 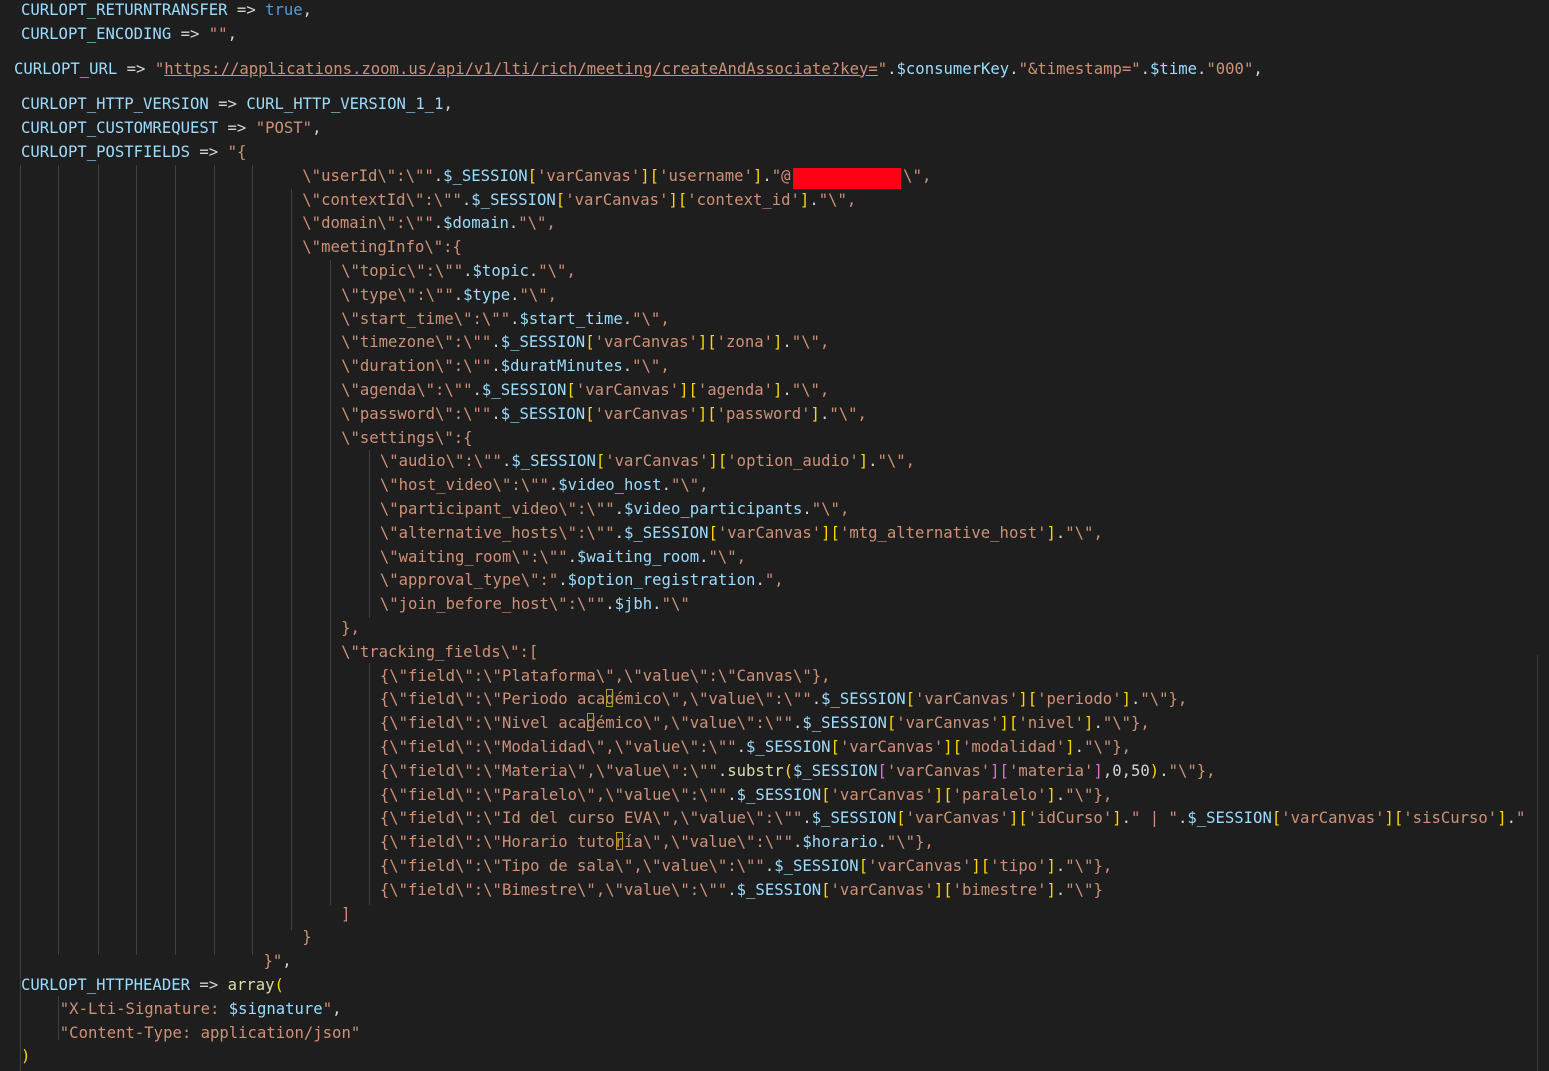 What do you see at coordinates (999, 889) in the screenshot?
I see `code-token: 'bimestre'` at bounding box center [999, 889].